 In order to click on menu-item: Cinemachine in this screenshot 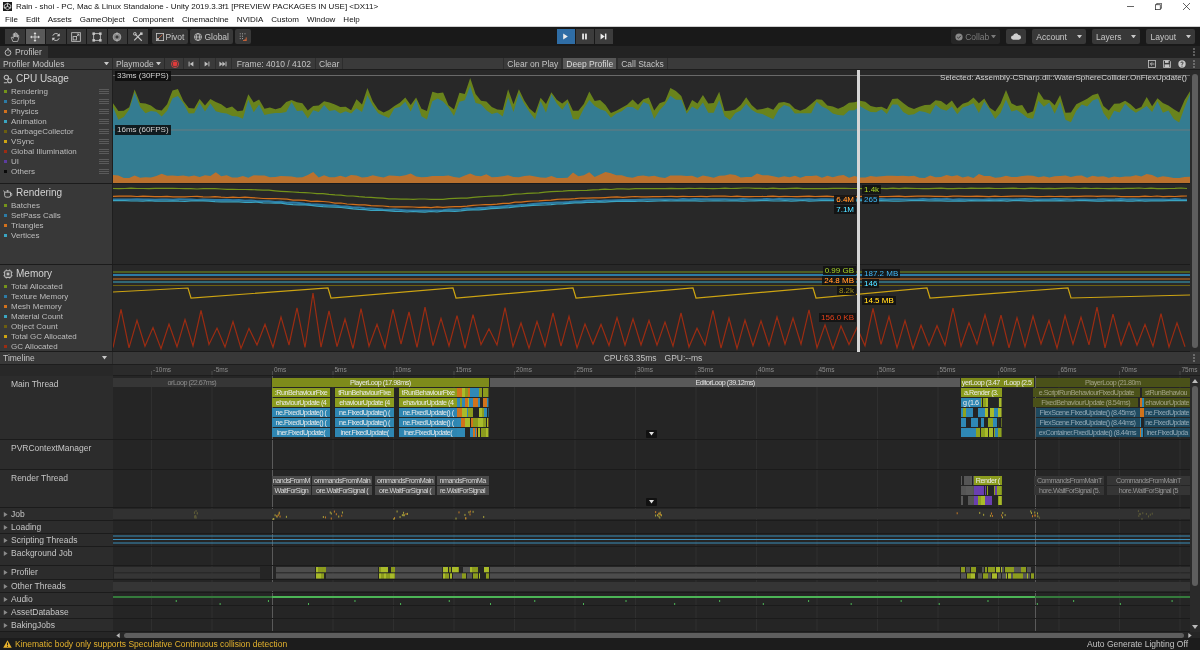, I will do `click(205, 19)`.